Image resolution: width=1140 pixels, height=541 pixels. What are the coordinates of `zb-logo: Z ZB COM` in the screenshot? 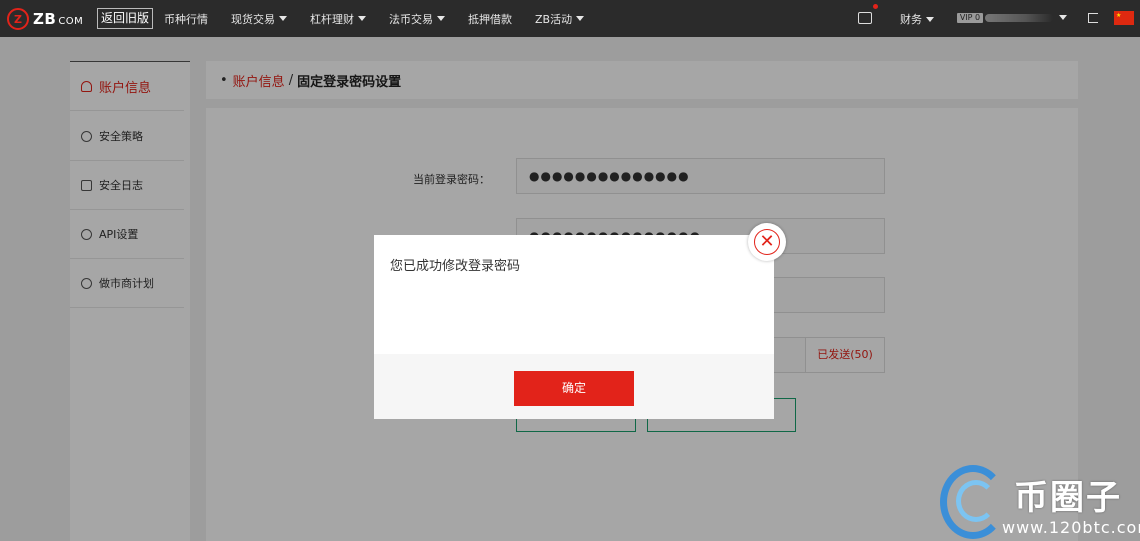 It's located at (45, 19).